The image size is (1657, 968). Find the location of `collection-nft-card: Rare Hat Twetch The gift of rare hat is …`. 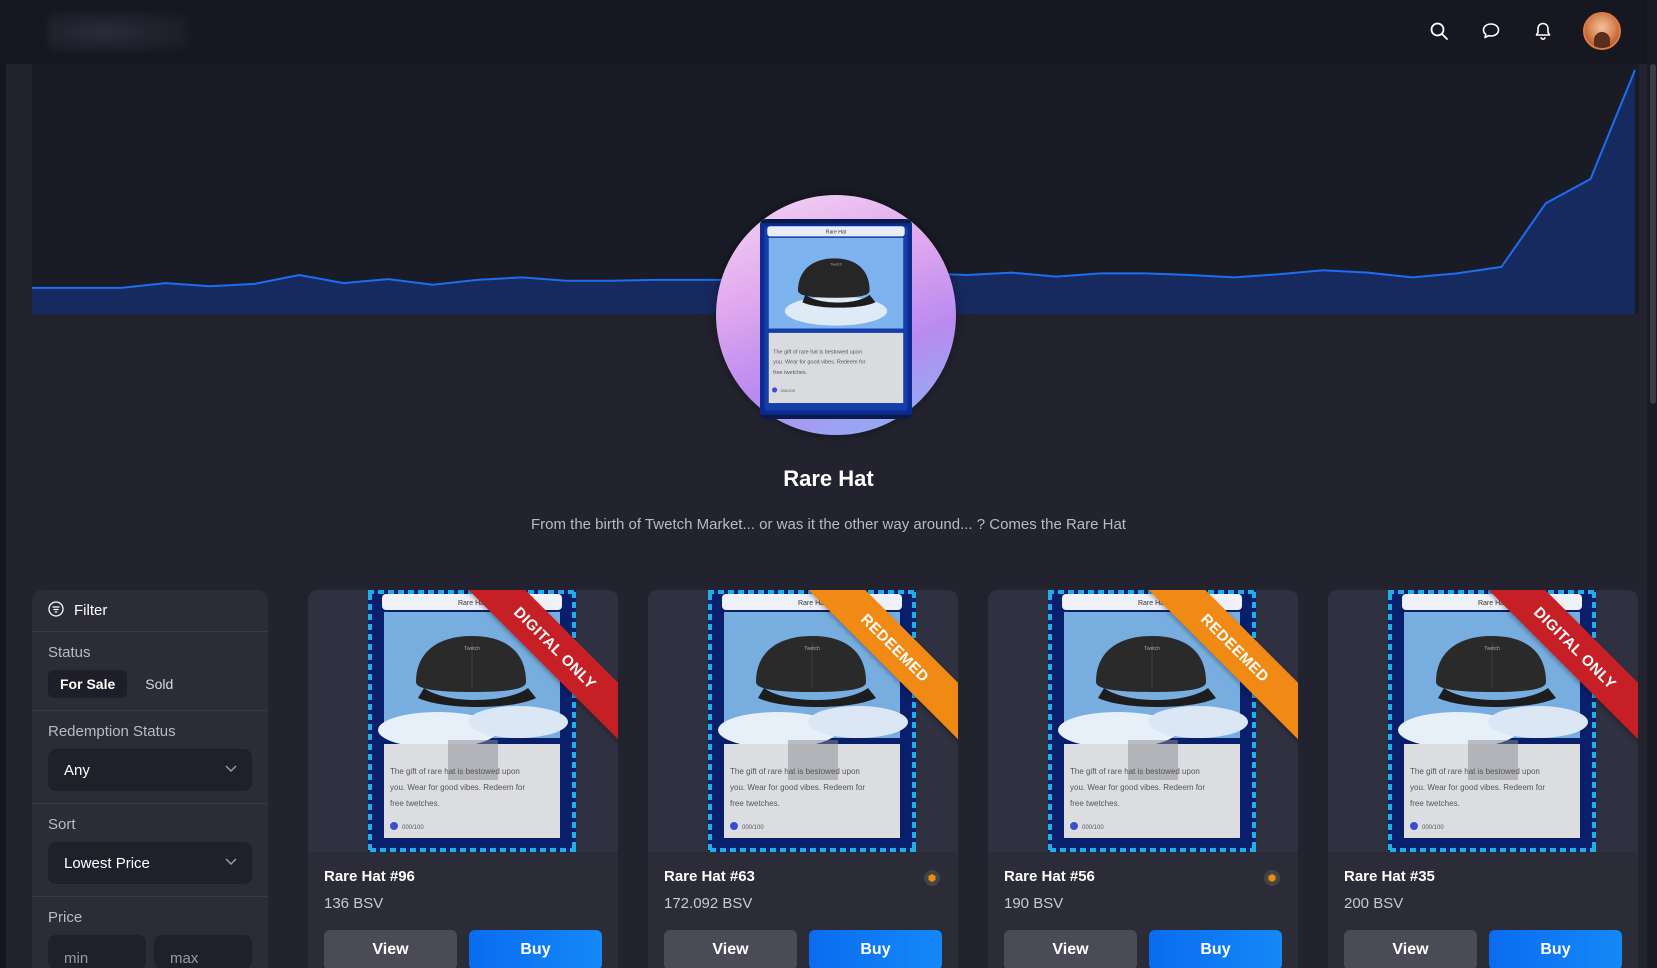

collection-nft-card: Rare Hat Twetch The gift of rare hat is … is located at coordinates (836, 319).